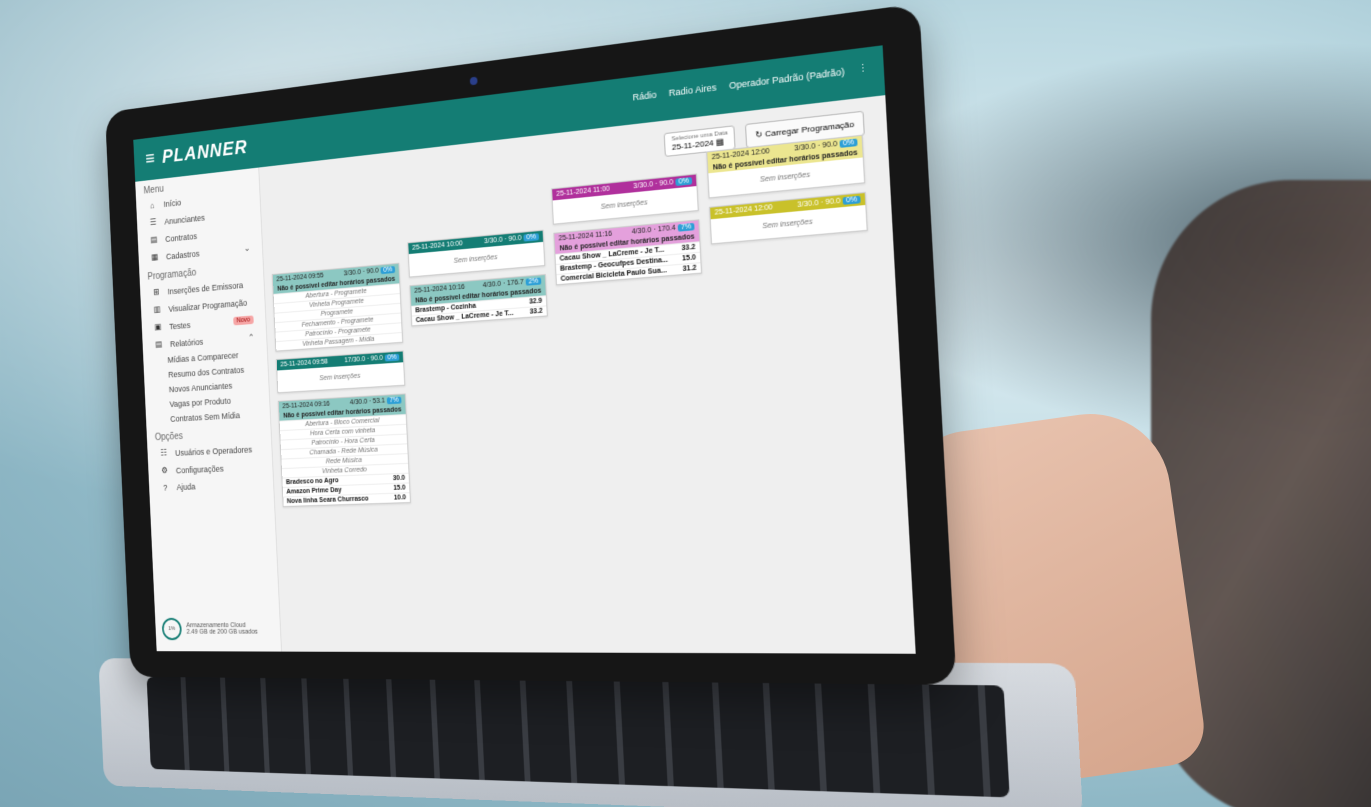 The image size is (1371, 807). I want to click on report-icon: ▤, so click(159, 344).